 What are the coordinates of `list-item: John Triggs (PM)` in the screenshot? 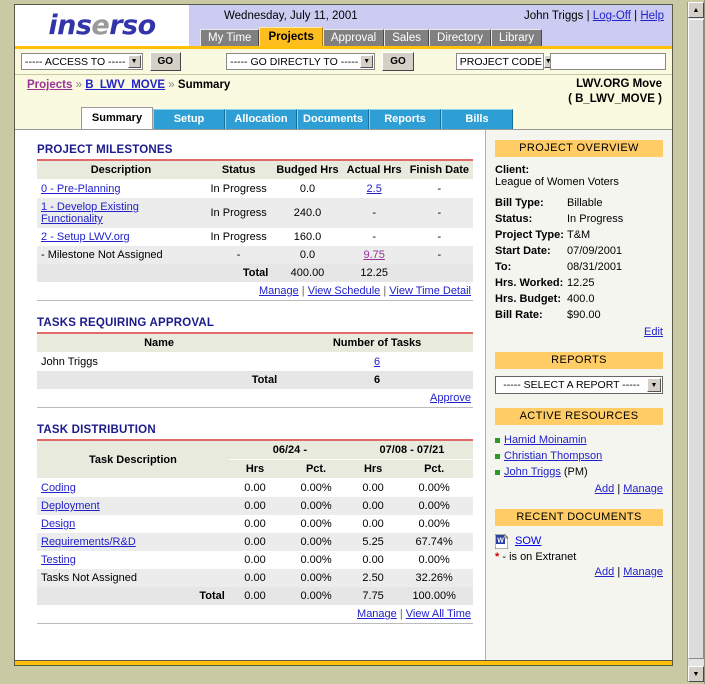 It's located at (579, 472).